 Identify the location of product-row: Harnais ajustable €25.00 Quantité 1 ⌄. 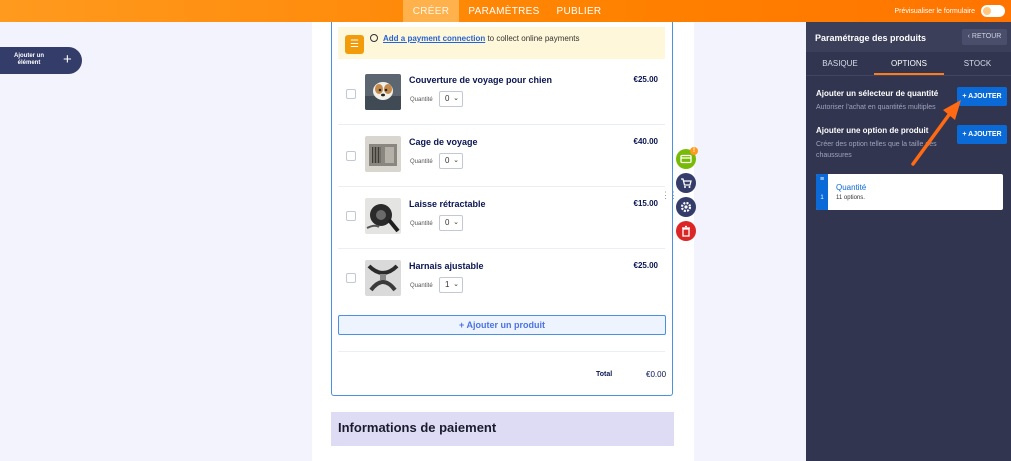
(501, 280).